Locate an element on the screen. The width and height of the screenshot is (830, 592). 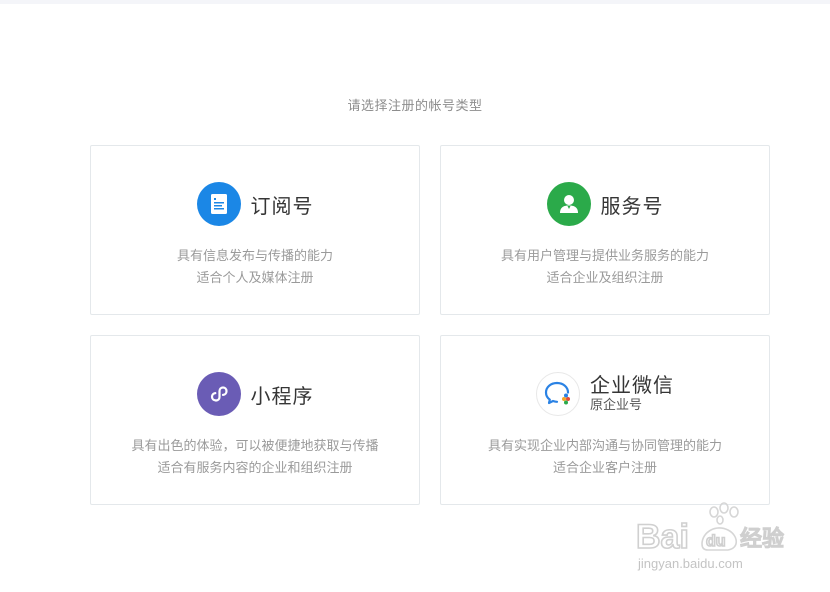
card-header: 订阅号 is located at coordinates (255, 204).